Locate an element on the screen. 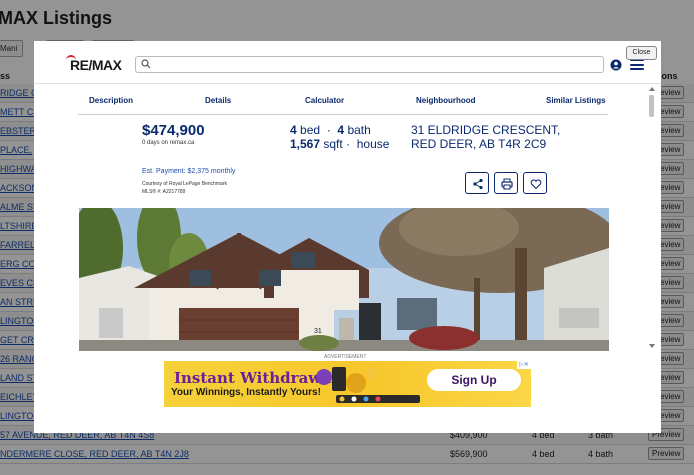  modal-scrollbar is located at coordinates (652, 218).